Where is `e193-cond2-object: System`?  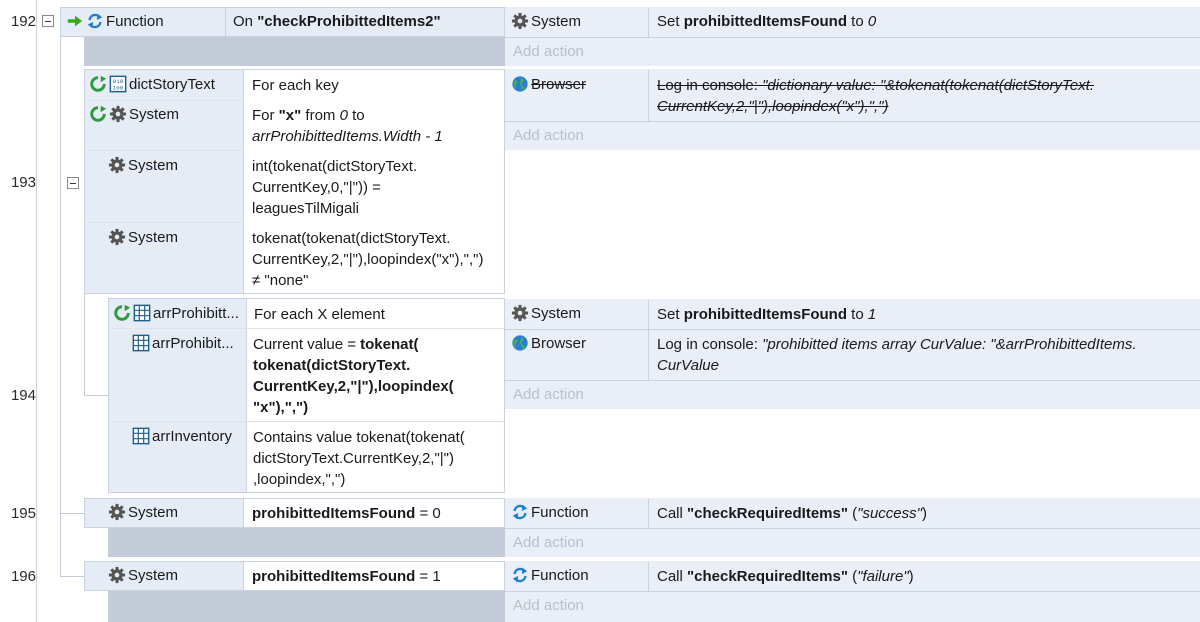 e193-cond2-object: System is located at coordinates (134, 114).